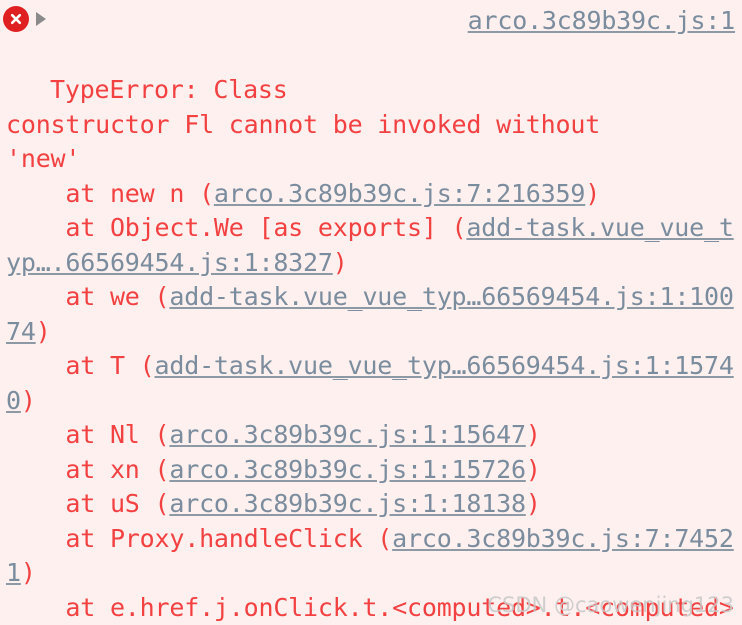  Describe the element at coordinates (347, 434) in the screenshot. I see `stack-frame-source-link: arco.3c89b39c.js:1:15647` at that location.